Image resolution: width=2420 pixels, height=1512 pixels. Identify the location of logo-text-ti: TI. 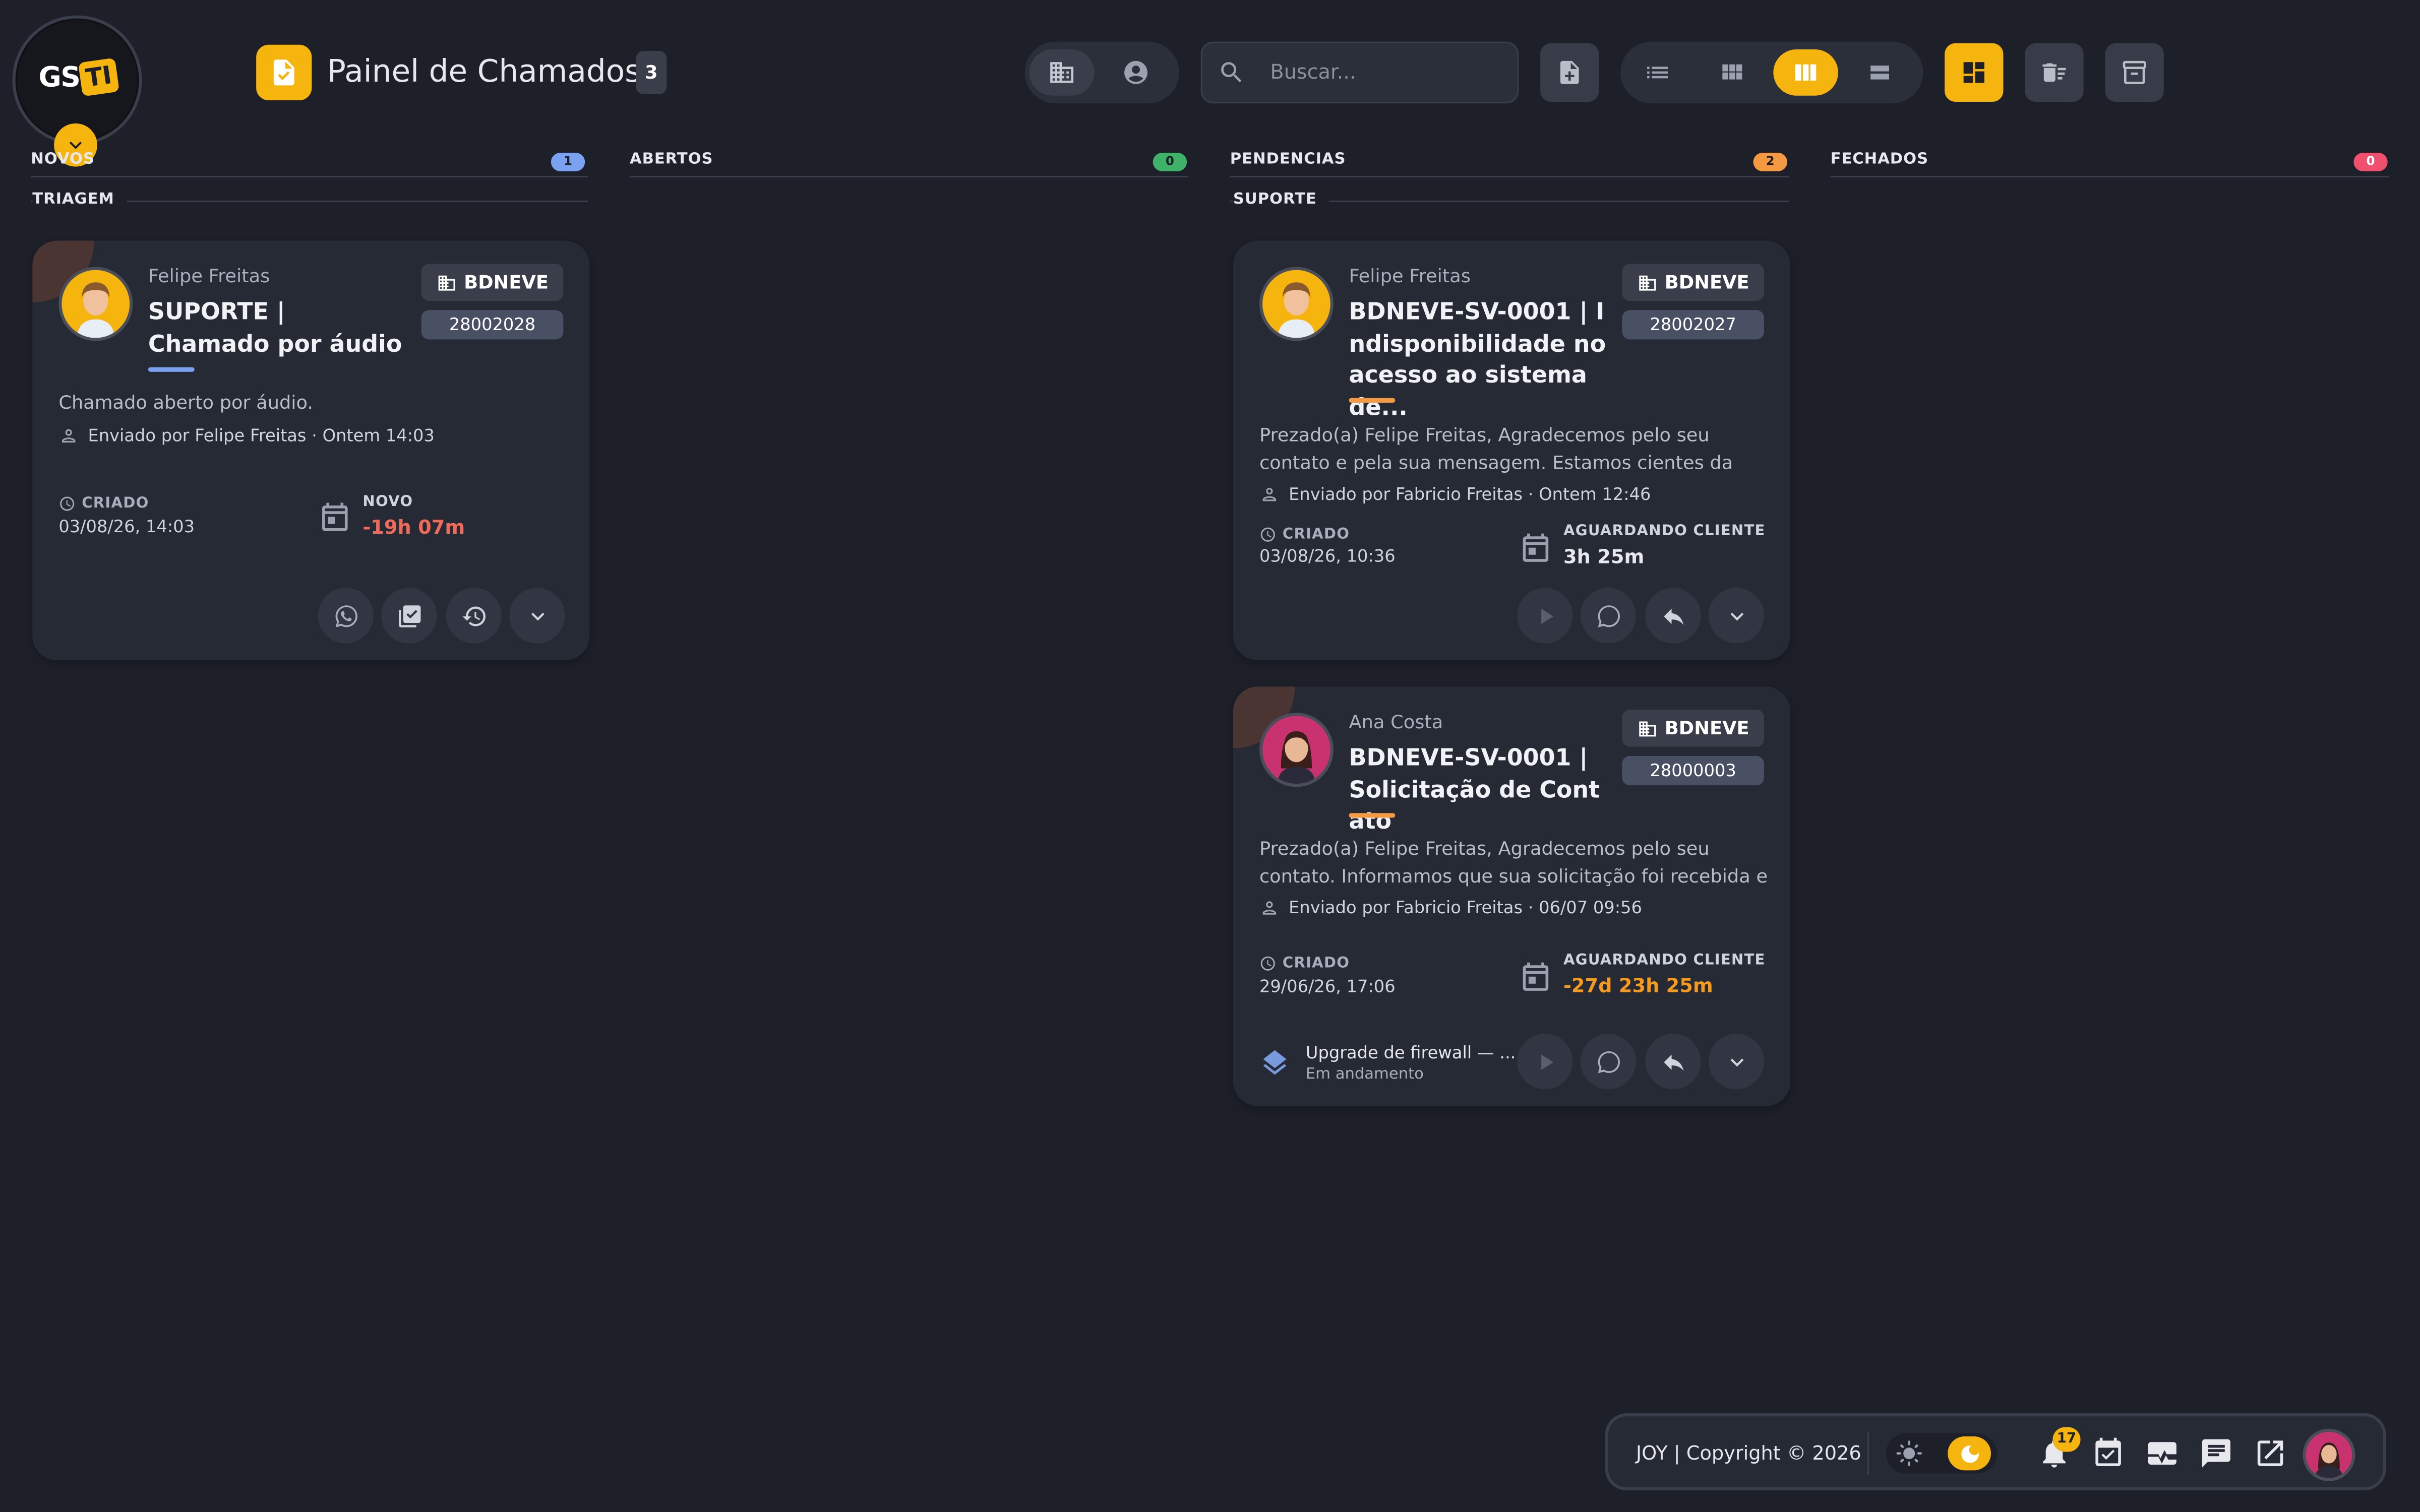
(98, 77).